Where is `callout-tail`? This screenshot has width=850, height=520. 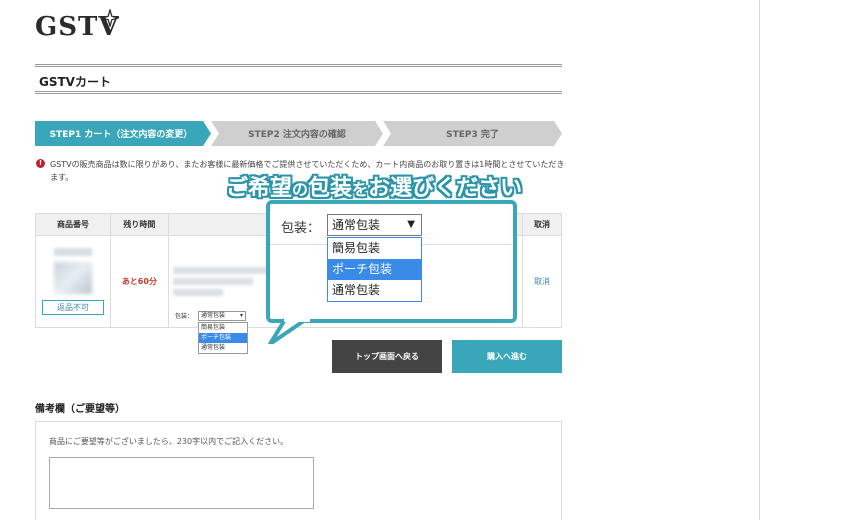 callout-tail is located at coordinates (289, 331).